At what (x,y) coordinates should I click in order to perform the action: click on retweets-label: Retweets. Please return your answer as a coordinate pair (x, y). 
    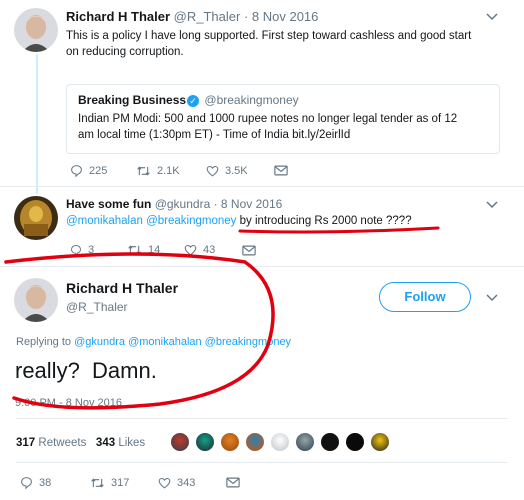
    Looking at the image, I should click on (62, 443).